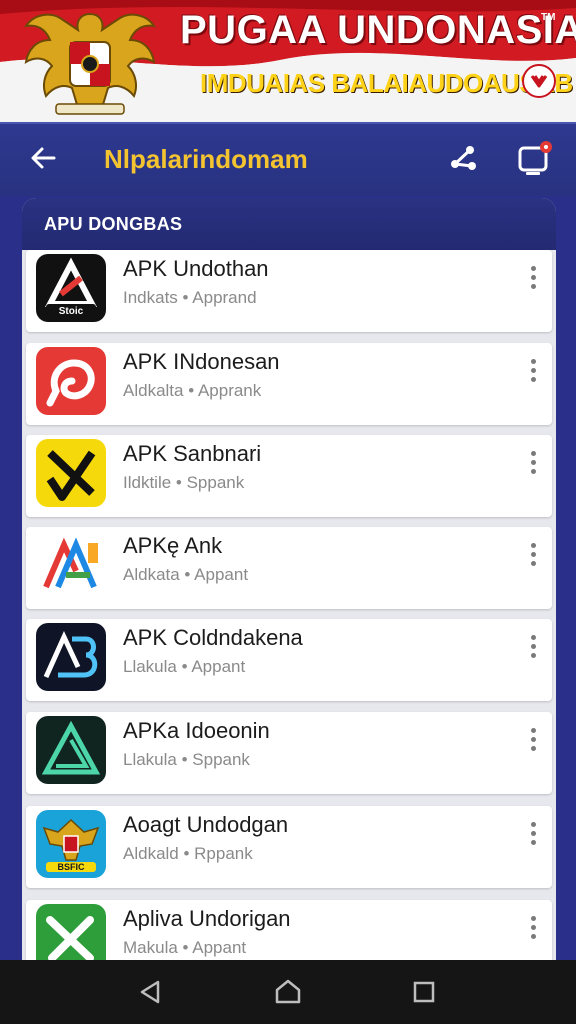  Describe the element at coordinates (188, 853) in the screenshot. I see `app-meta: Aldkald • Rppank` at that location.